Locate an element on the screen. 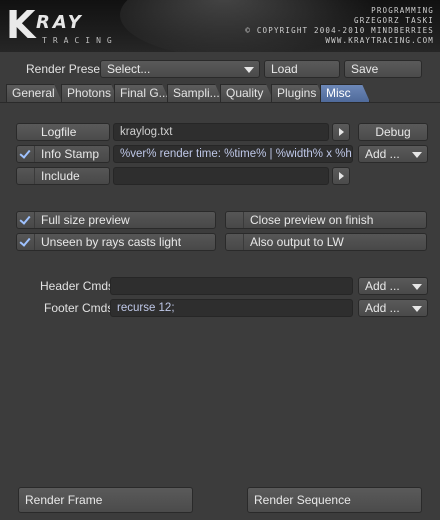 This screenshot has height=520, width=440. header-cmds-label: Header Cmds is located at coordinates (77, 286).